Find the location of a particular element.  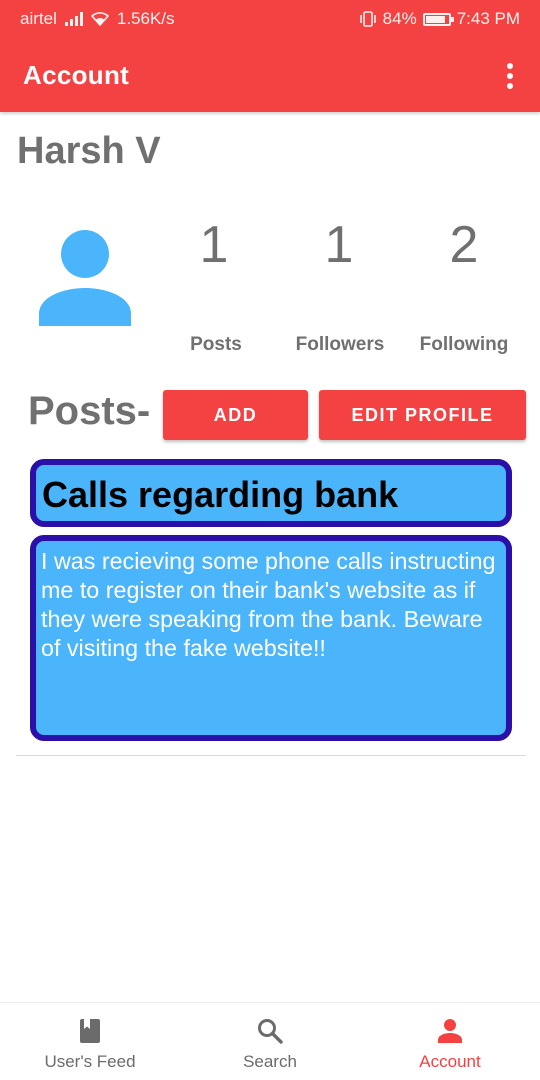

search-icon is located at coordinates (270, 1031).